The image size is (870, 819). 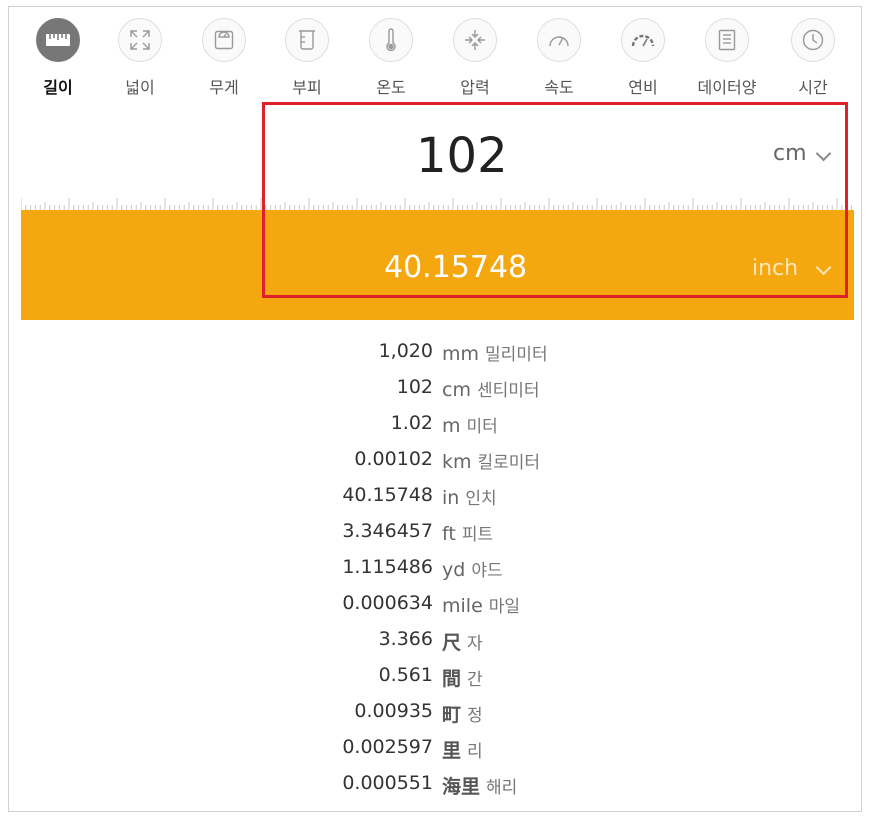 I want to click on result-value: 102, so click(x=414, y=387).